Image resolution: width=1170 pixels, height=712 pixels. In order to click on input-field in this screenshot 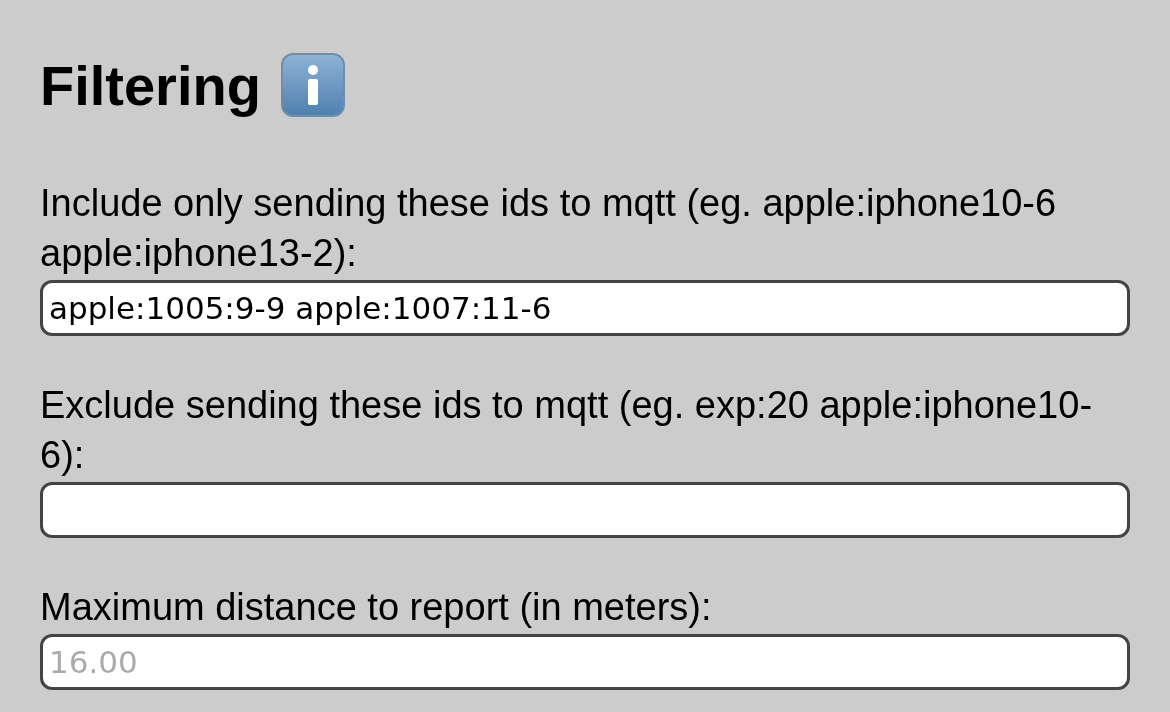, I will do `click(585, 510)`.